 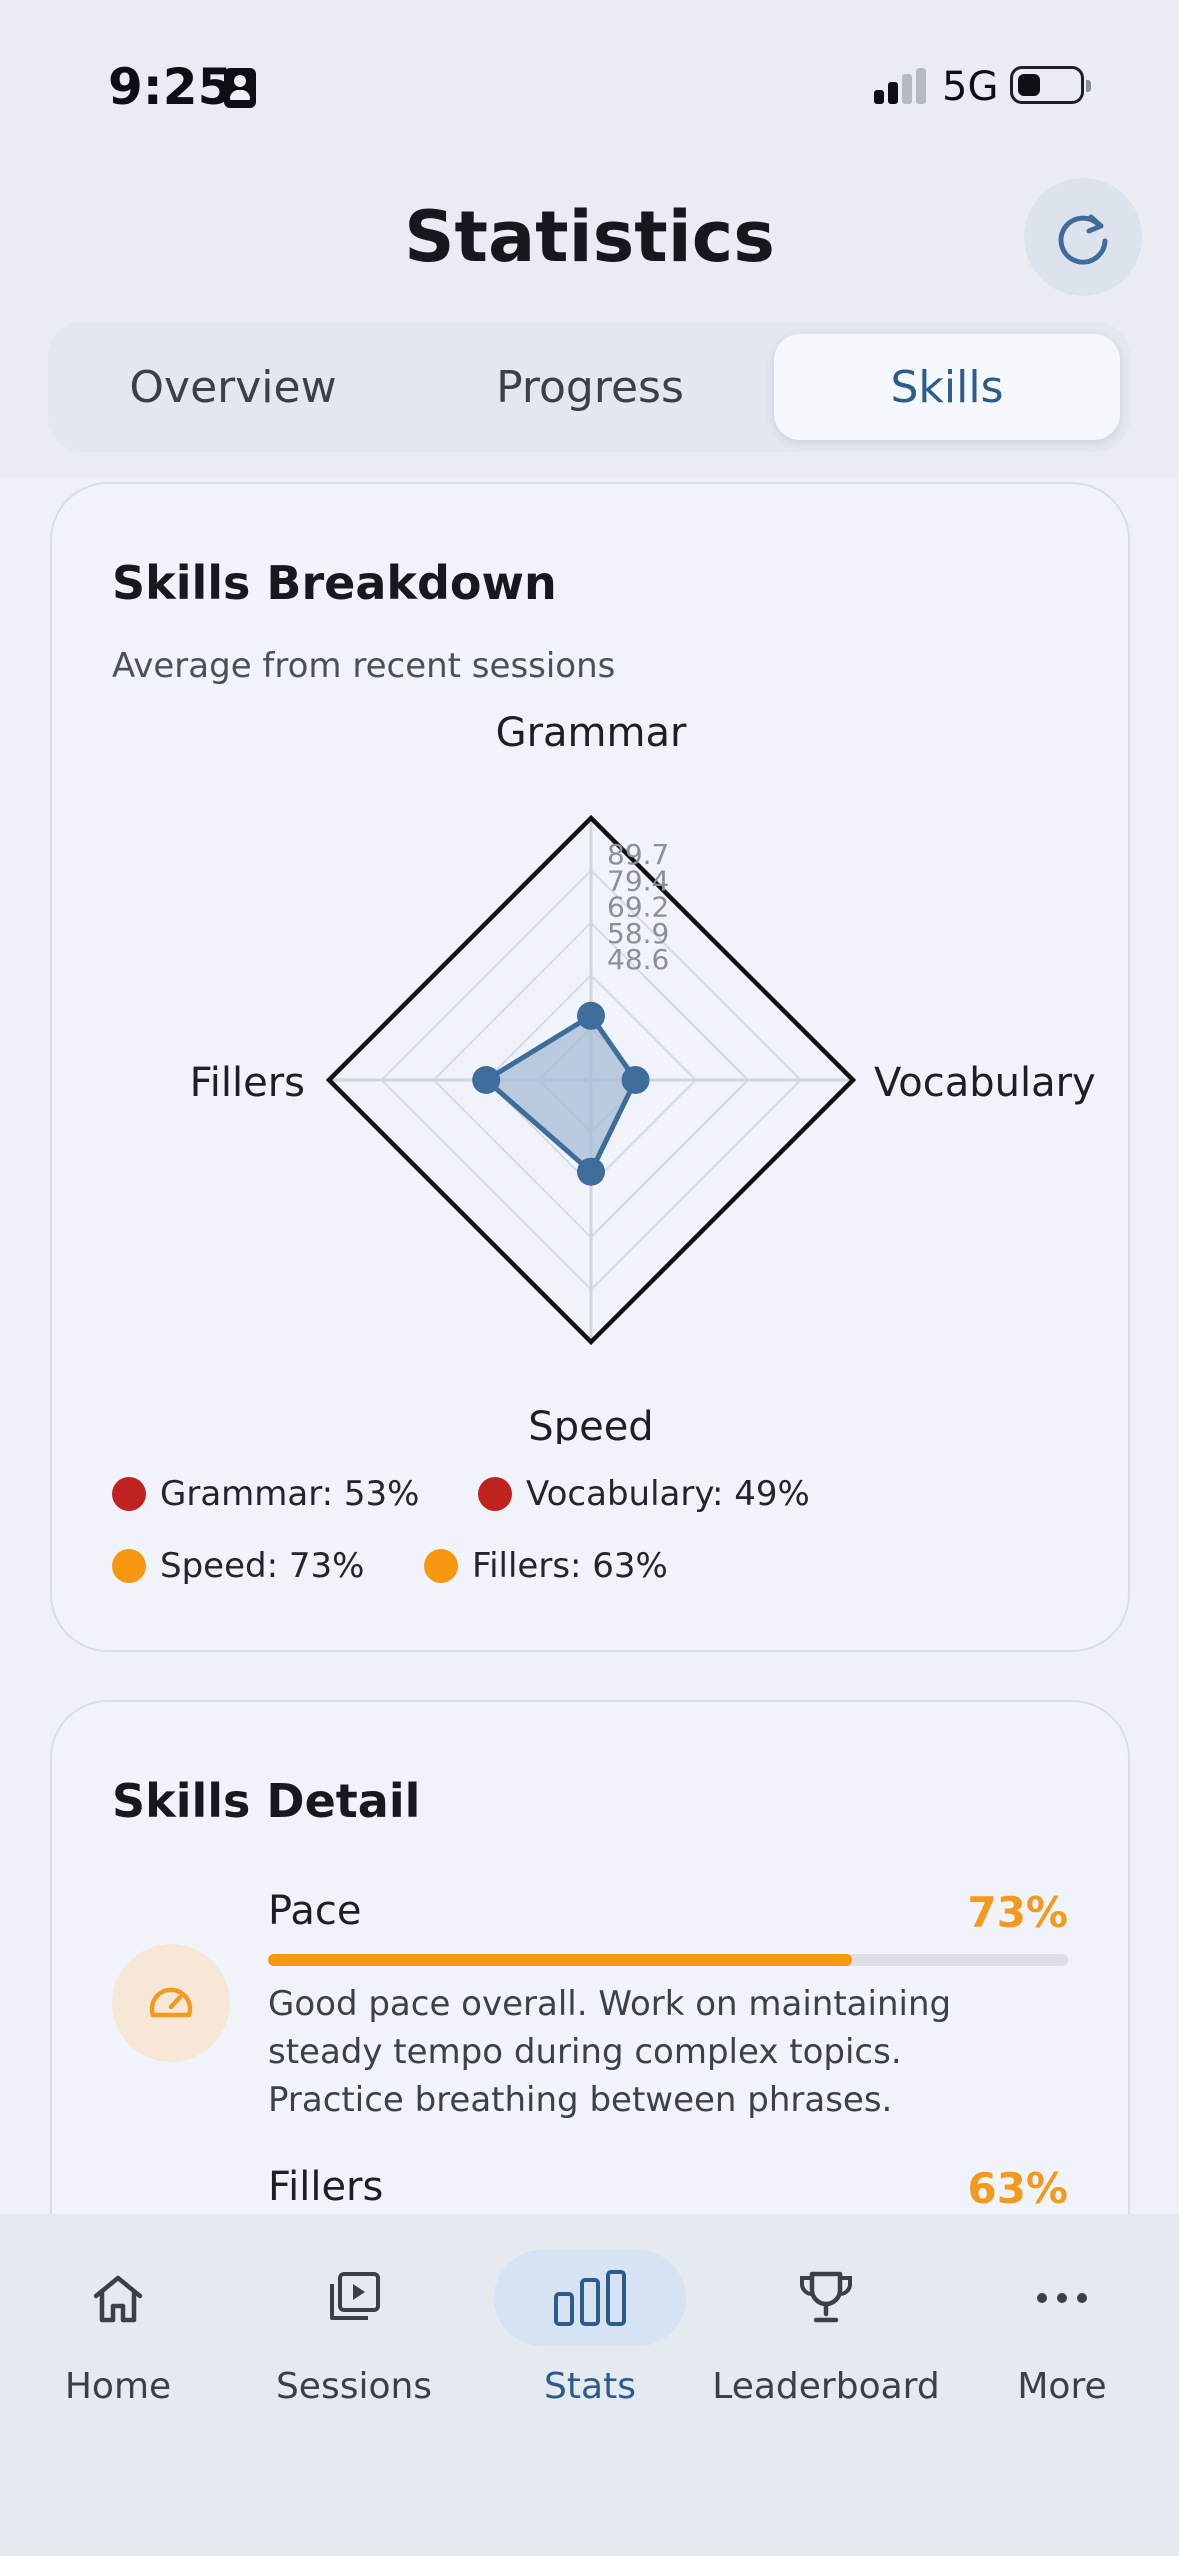 I want to click on skill-name-fillers: Fillers, so click(x=326, y=2187).